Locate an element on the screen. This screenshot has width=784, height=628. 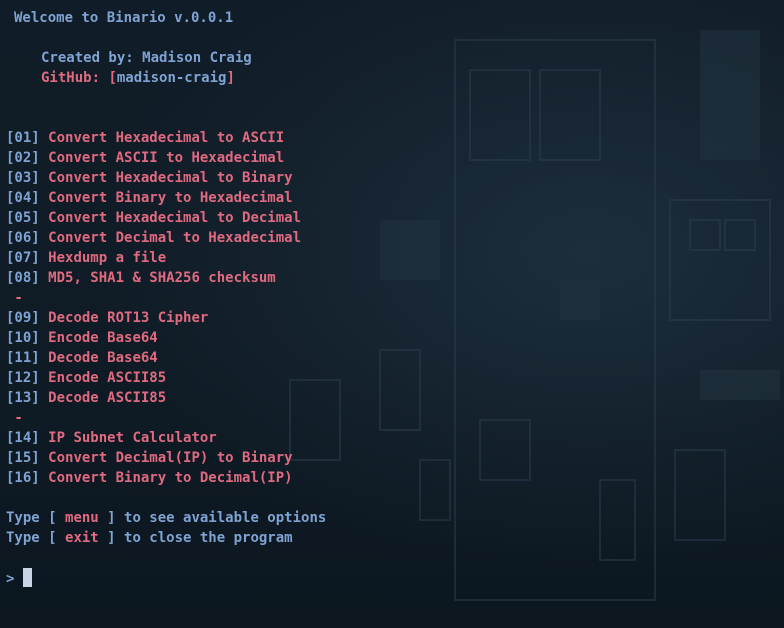
menu-item-label: Decode ROT13 Cipher is located at coordinates (128, 318).